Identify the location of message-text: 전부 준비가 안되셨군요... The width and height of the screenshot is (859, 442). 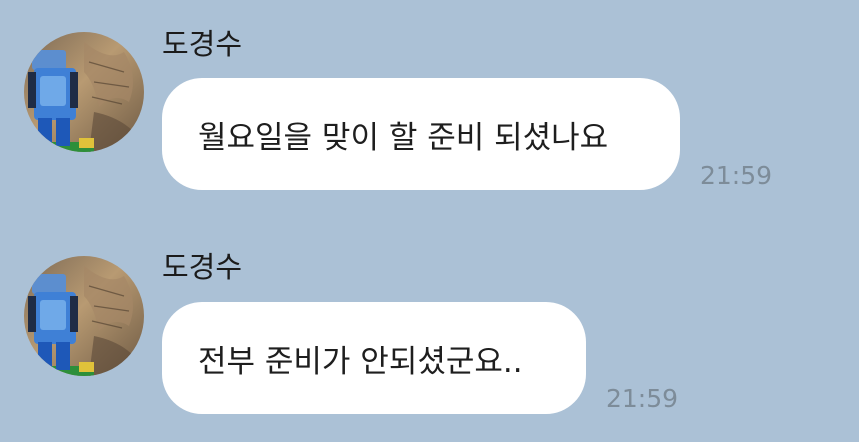
(360, 361).